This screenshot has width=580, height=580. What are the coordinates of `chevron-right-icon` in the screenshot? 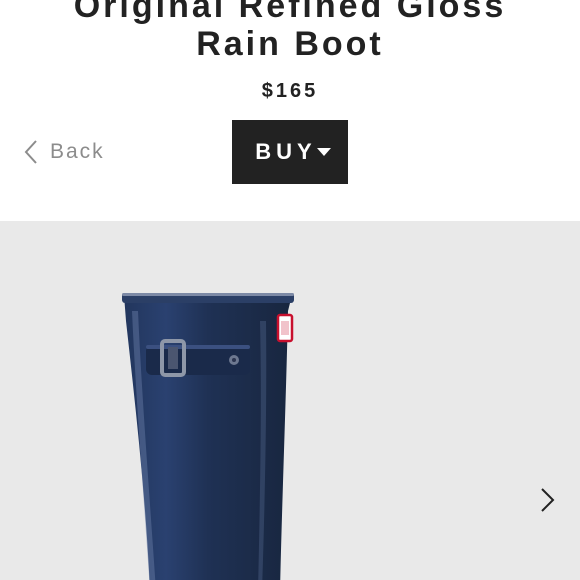 It's located at (548, 500).